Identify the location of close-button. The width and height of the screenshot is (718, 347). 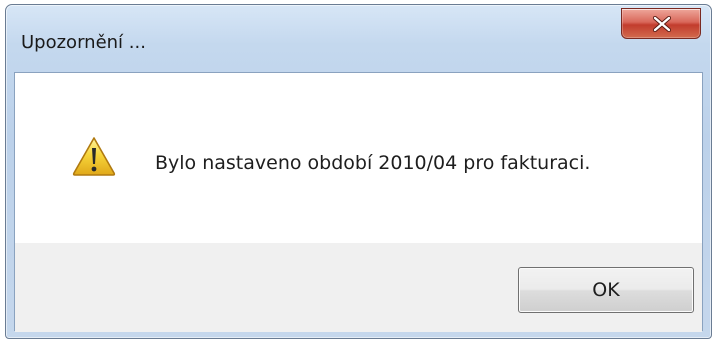
(661, 23).